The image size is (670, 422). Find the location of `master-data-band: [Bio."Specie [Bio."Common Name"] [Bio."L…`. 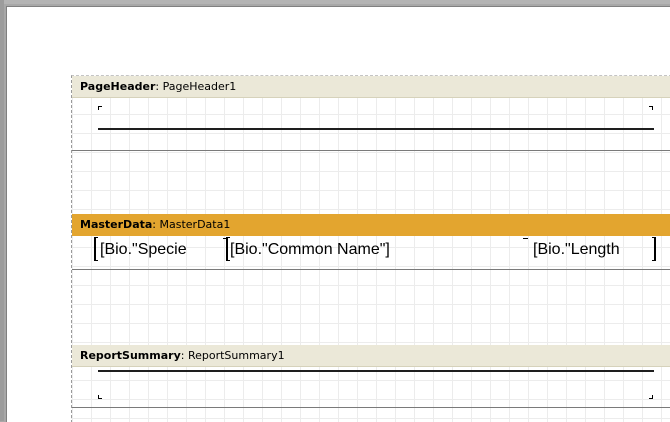

master-data-band: [Bio."Specie [Bio."Common Name"] [Bio."L… is located at coordinates (371, 253).